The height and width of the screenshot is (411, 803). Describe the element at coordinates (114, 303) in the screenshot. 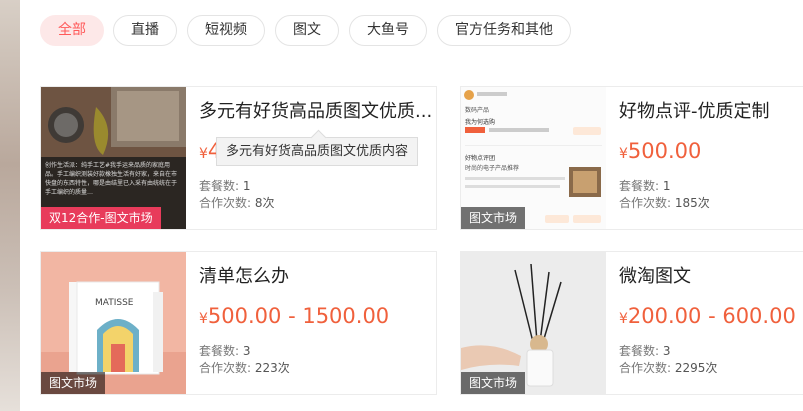

I see `book-title: MATISSE` at that location.